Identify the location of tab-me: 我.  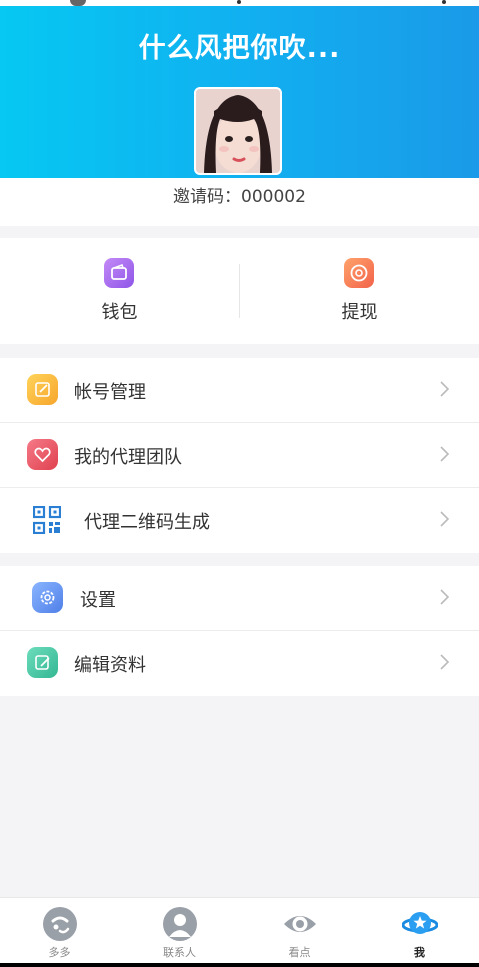
(419, 931).